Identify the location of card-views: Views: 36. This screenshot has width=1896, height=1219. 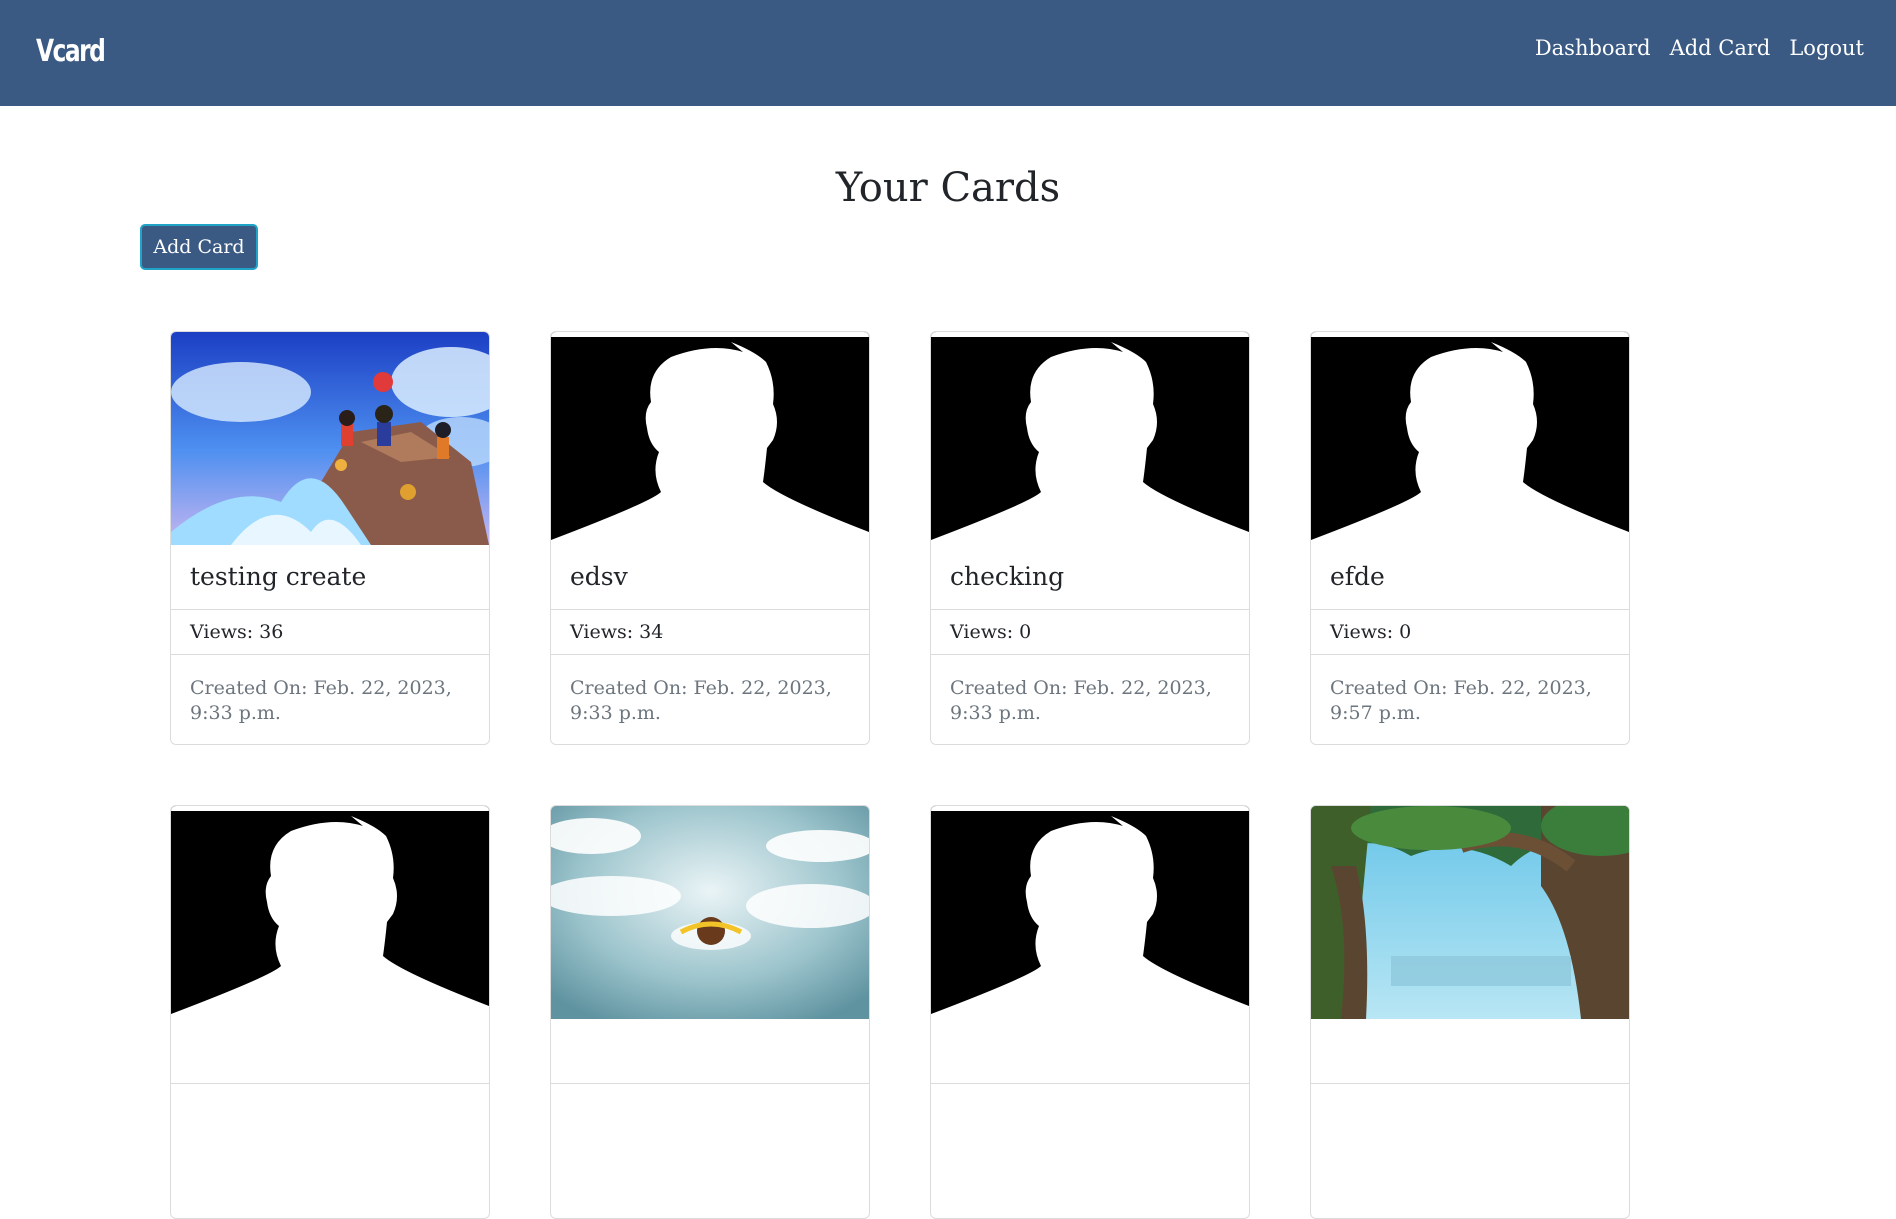
(330, 632).